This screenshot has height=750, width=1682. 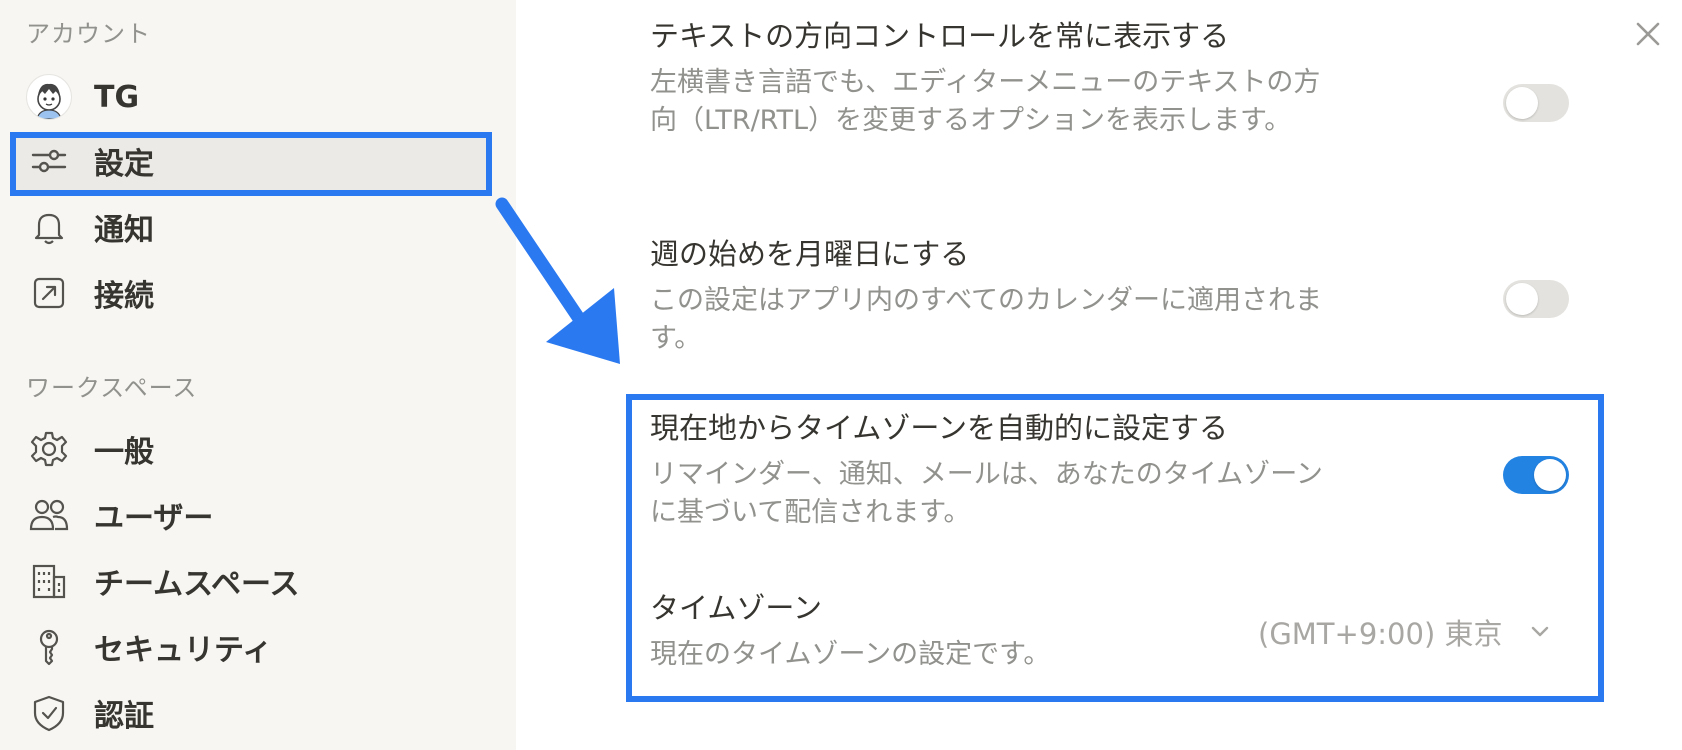 I want to click on account-section-title: アカウント, so click(x=88, y=34).